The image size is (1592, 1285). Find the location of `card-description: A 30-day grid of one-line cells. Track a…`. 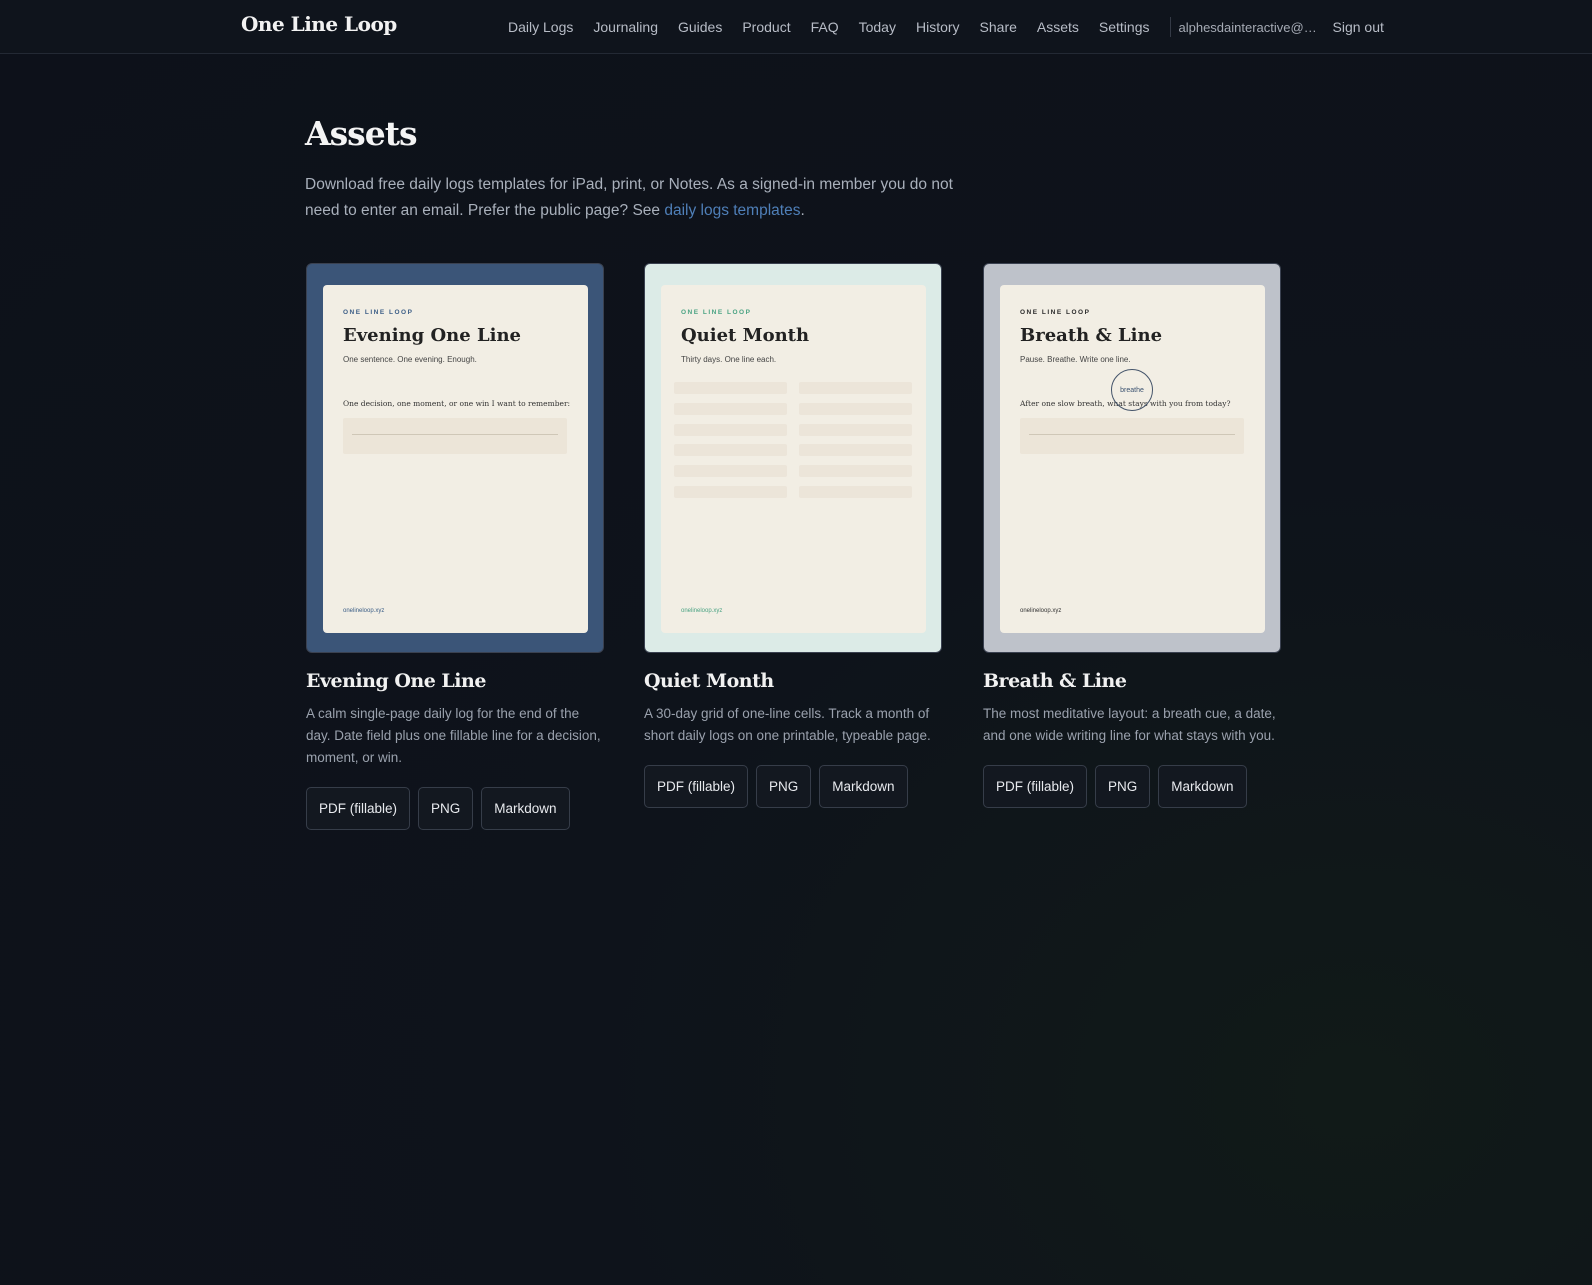

card-description: A 30-day grid of one-line cells. Track a… is located at coordinates (787, 724).